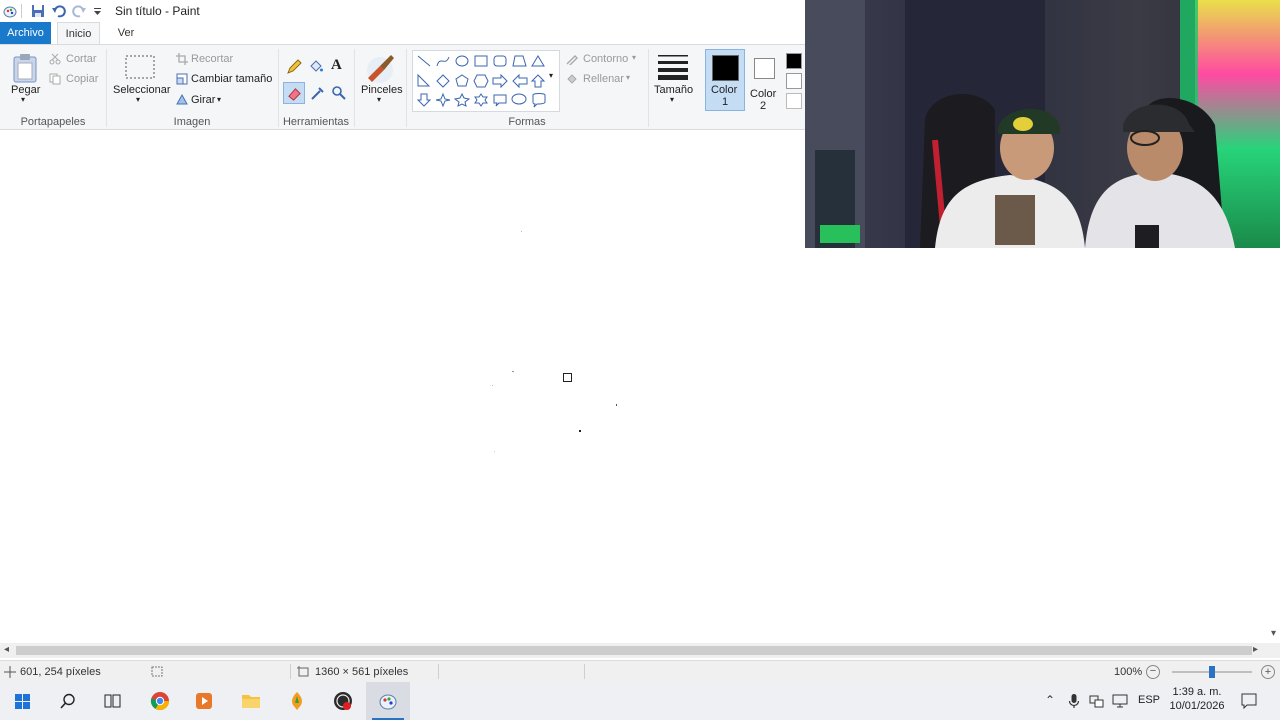  Describe the element at coordinates (22, 701) in the screenshot. I see `start-button` at that location.